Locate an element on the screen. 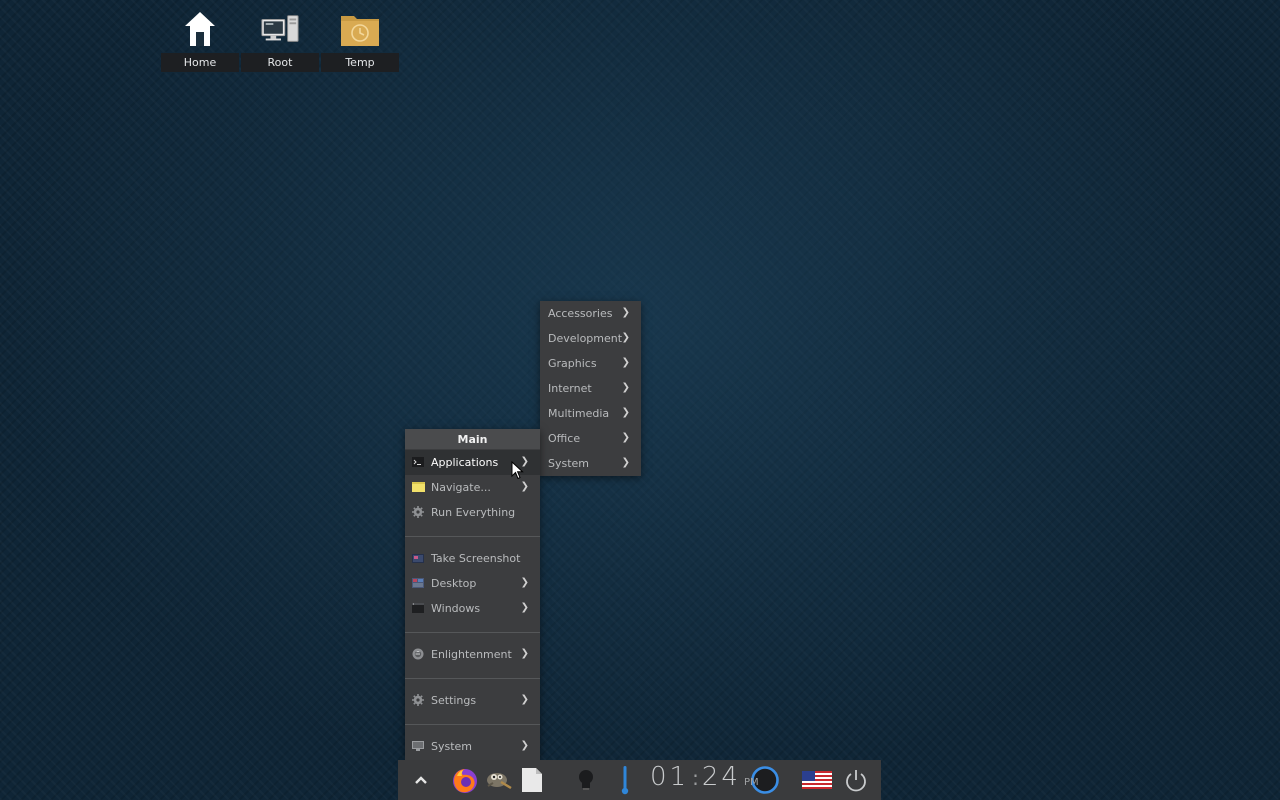 This screenshot has height=800, width=1280. desktop-icon-root: Root is located at coordinates (280, 39).